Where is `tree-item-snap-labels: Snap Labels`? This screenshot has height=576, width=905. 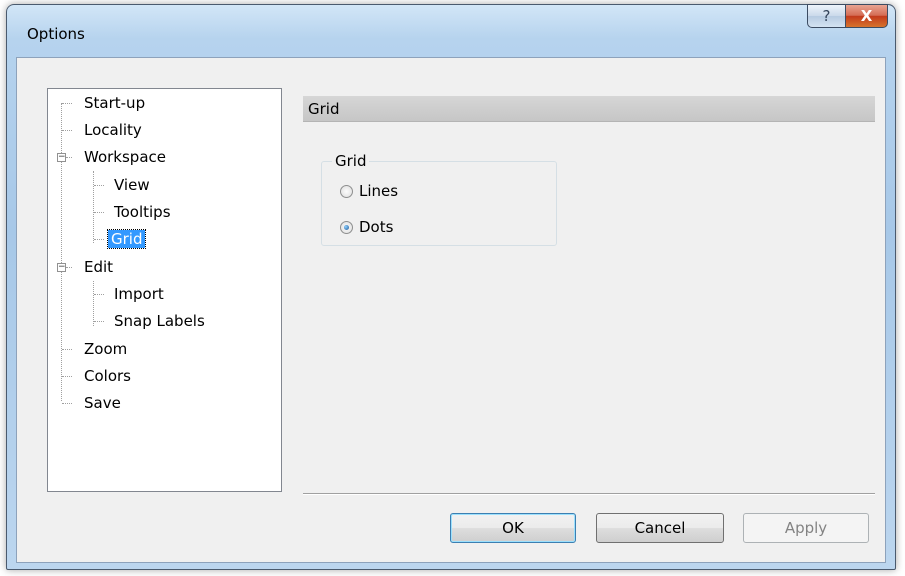 tree-item-snap-labels: Snap Labels is located at coordinates (159, 321).